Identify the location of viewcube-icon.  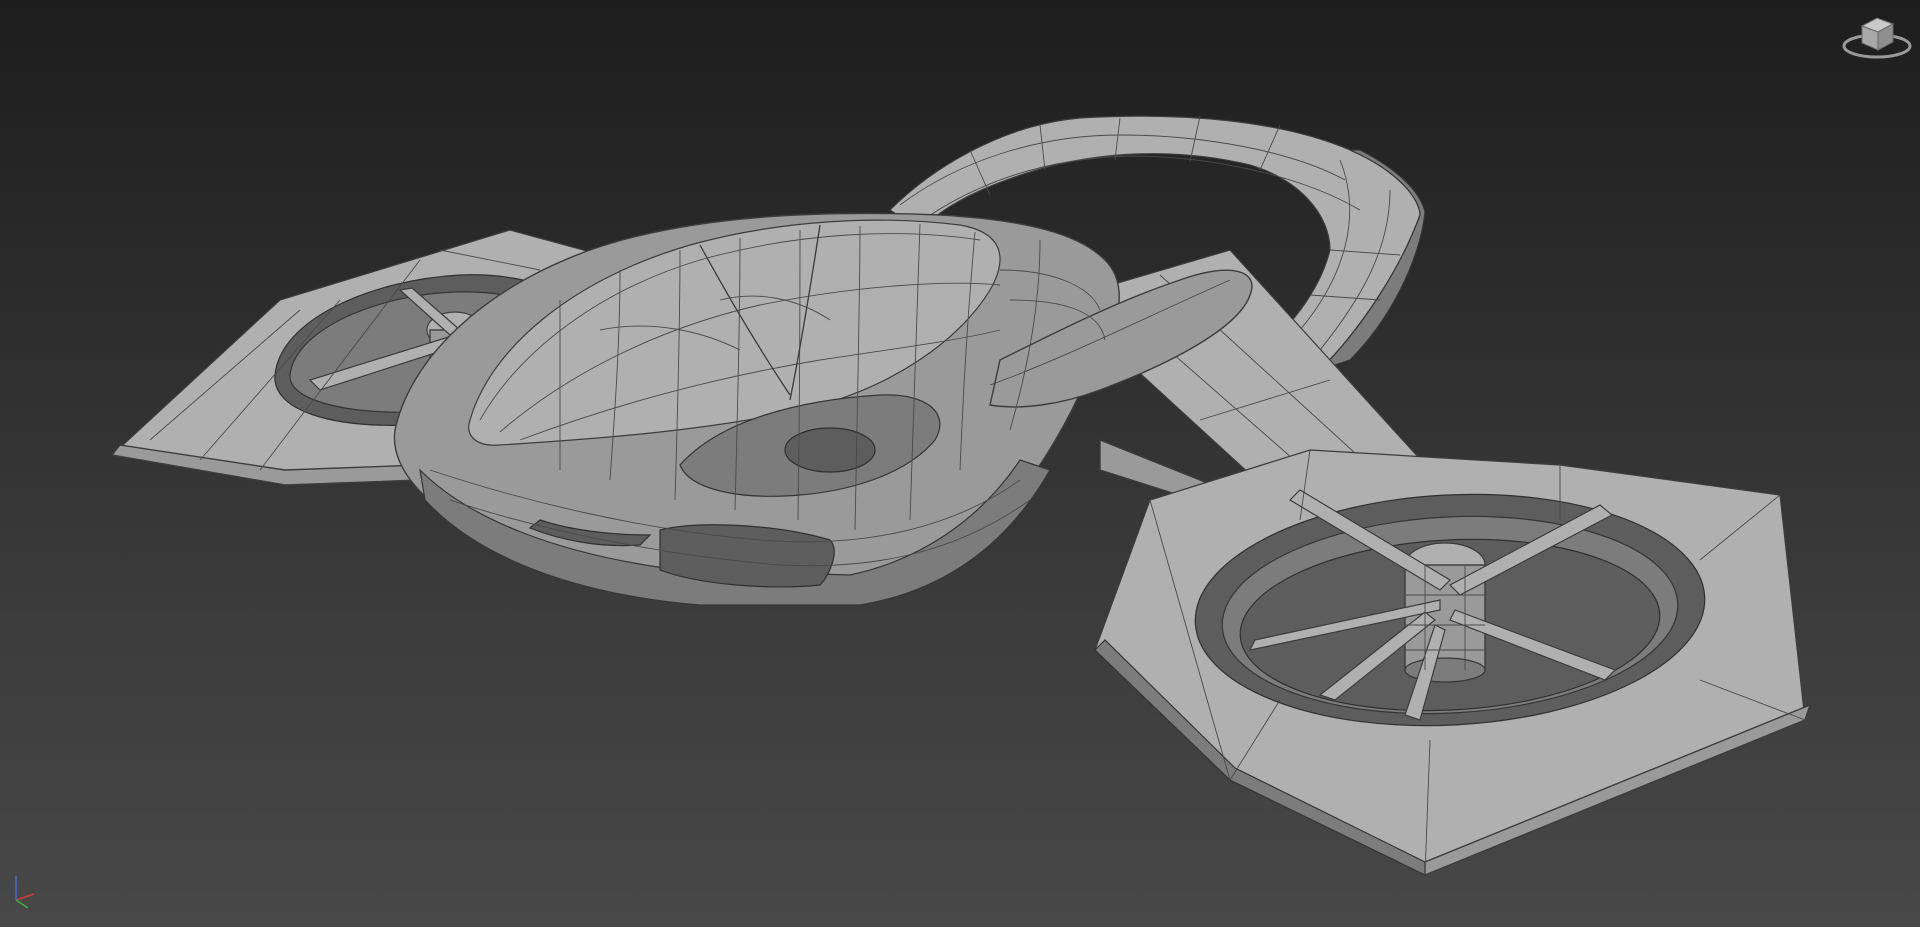
(1877, 35).